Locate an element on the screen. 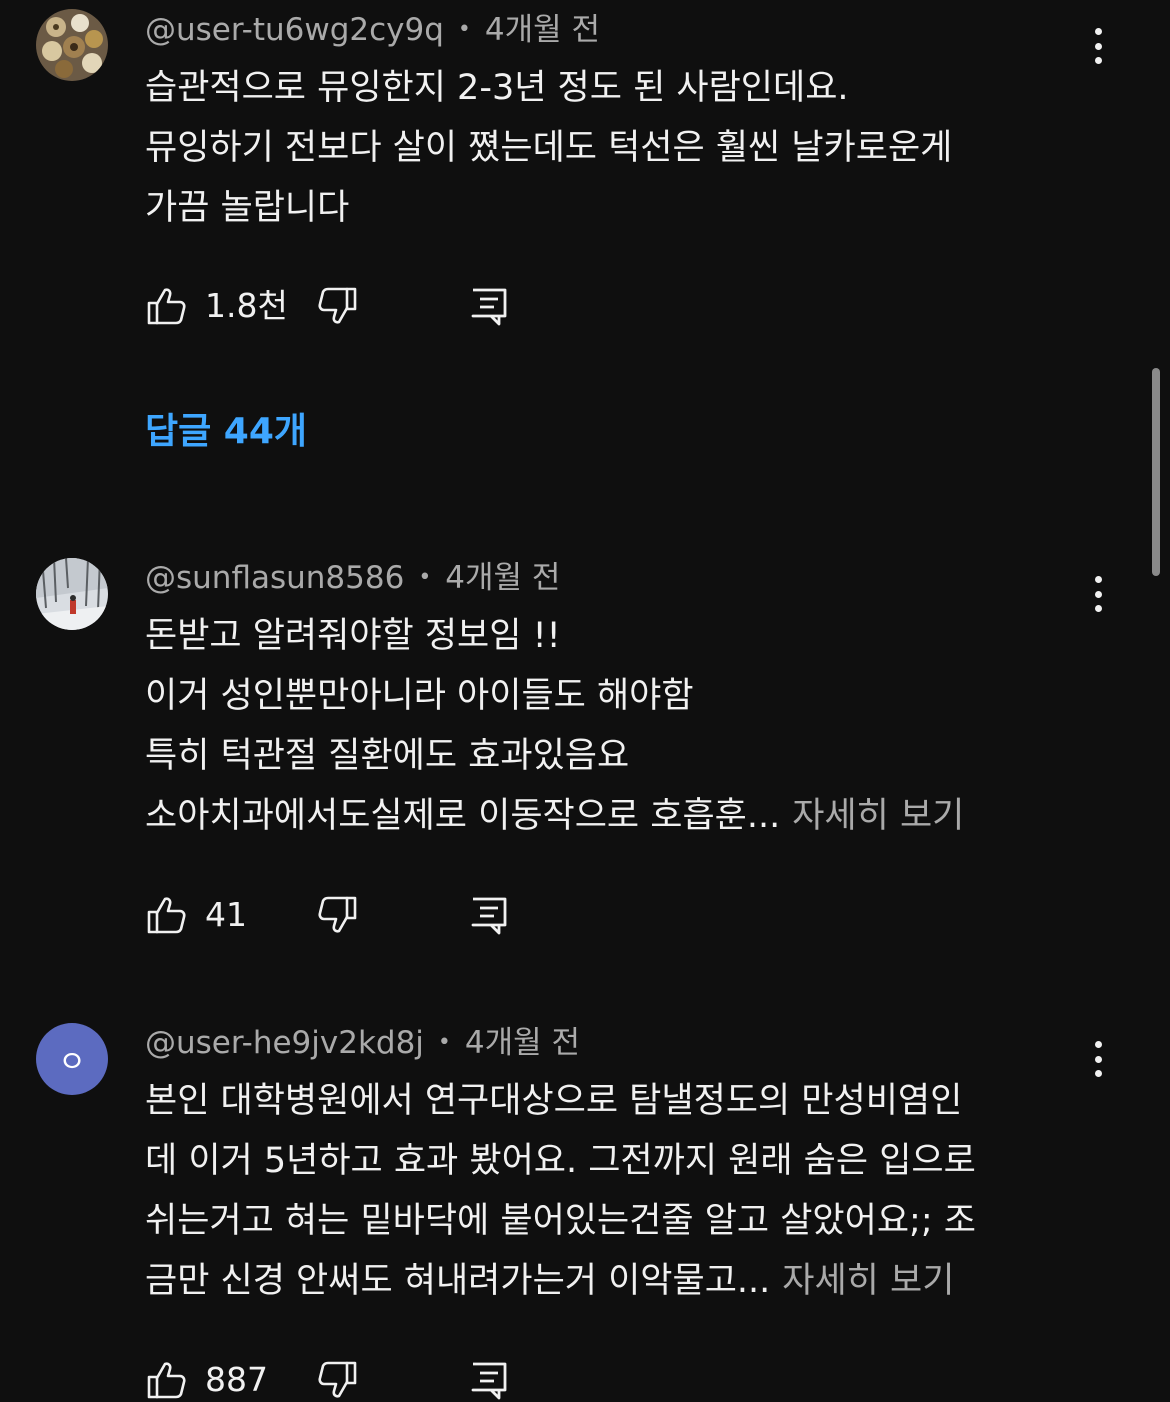  like-count: 41 is located at coordinates (226, 914).